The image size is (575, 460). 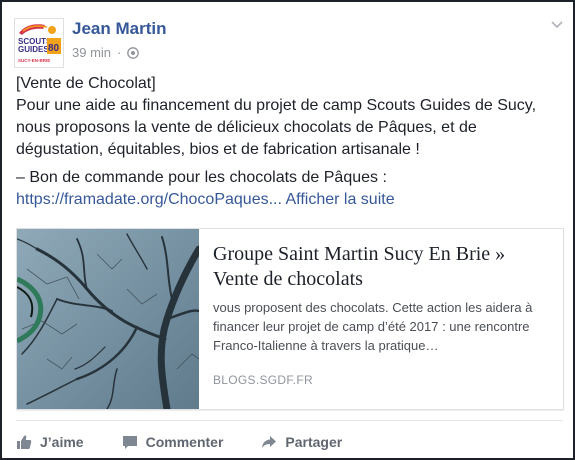 I want to click on author-name: Jean Martin, so click(x=119, y=29).